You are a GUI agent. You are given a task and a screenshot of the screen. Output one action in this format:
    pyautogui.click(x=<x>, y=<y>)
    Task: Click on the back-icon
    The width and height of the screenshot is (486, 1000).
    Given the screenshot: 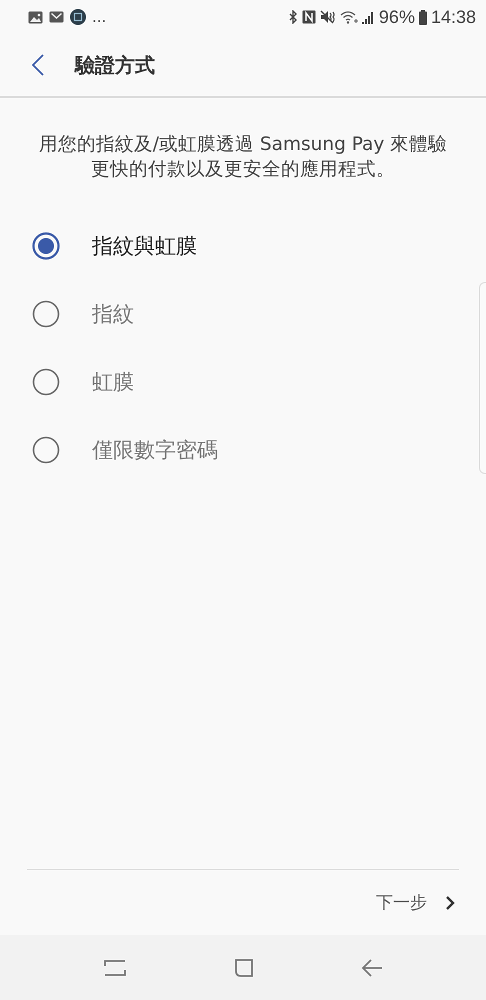 What is the action you would take?
    pyautogui.click(x=38, y=65)
    